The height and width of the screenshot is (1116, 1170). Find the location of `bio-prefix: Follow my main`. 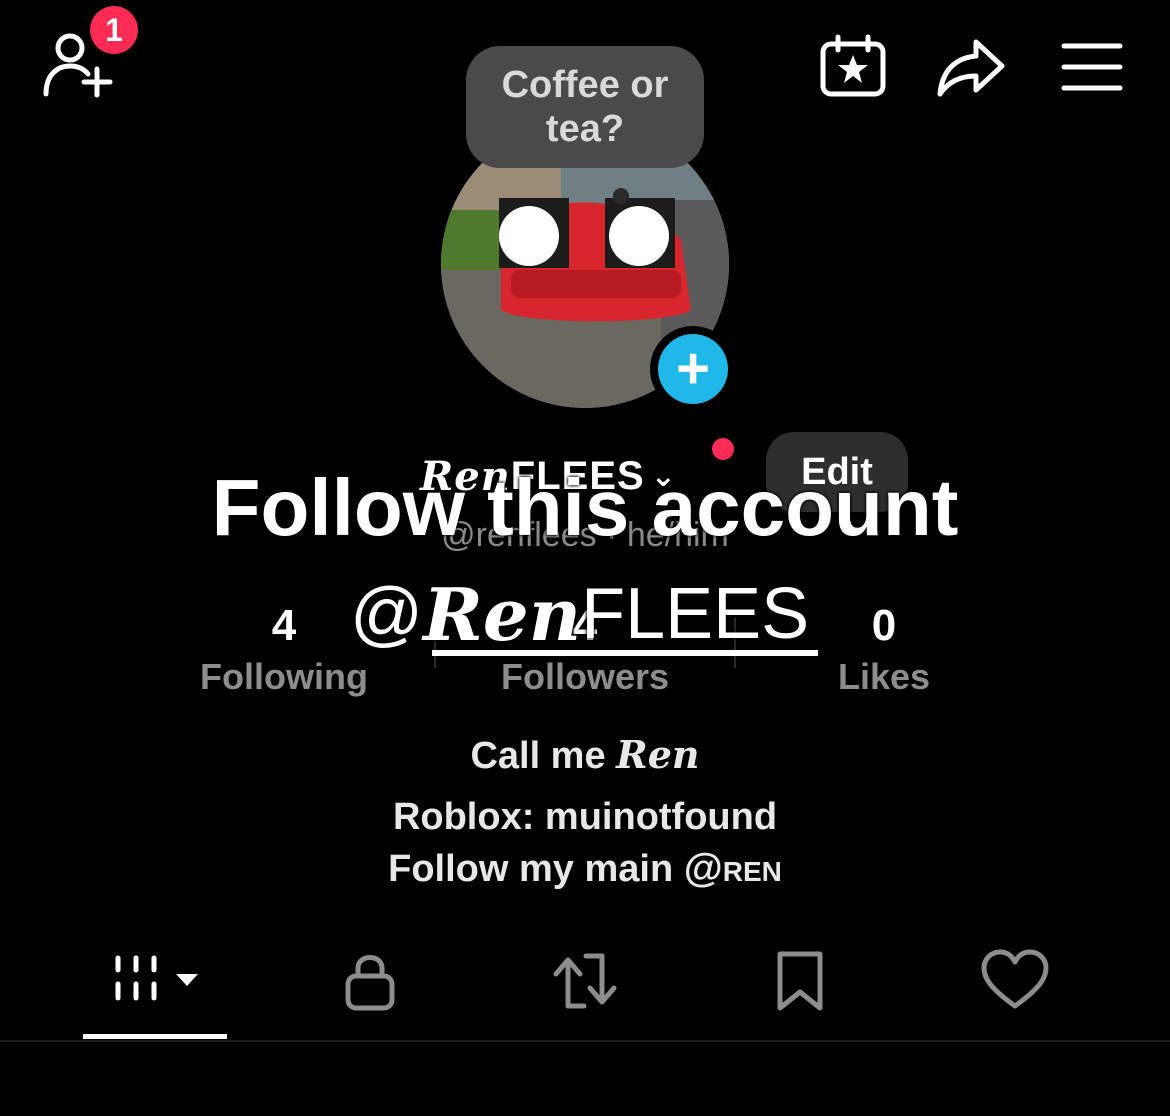

bio-prefix: Follow my main is located at coordinates (536, 869).